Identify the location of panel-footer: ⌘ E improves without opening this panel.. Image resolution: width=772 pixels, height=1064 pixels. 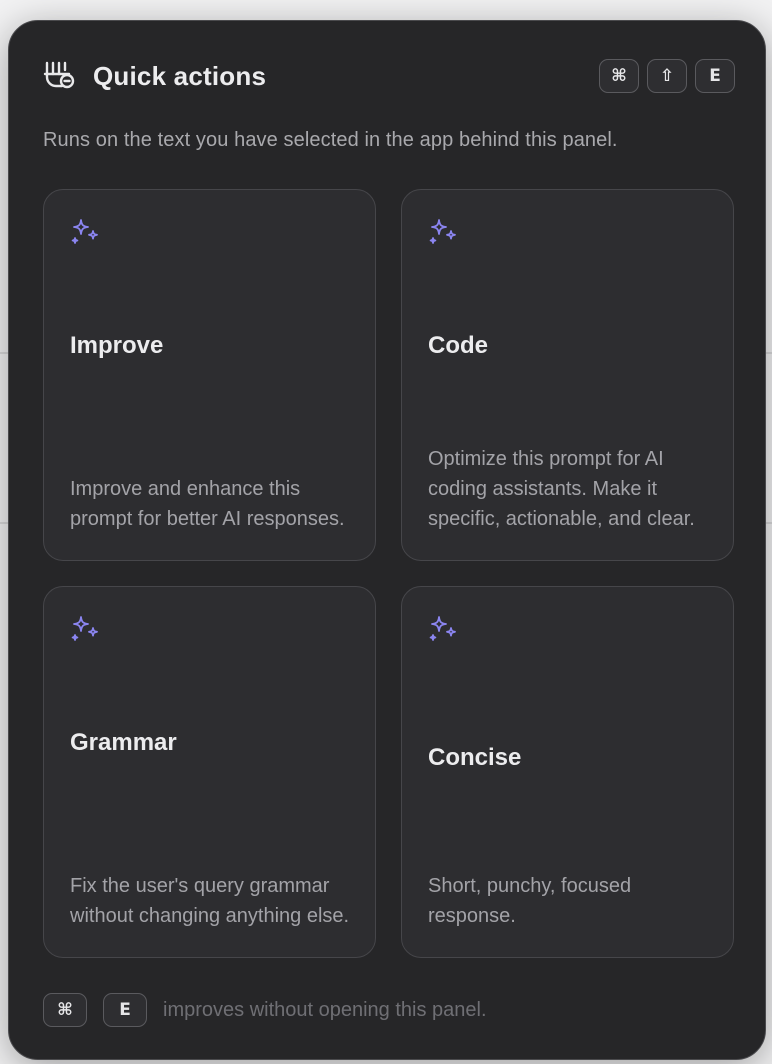
(265, 1010).